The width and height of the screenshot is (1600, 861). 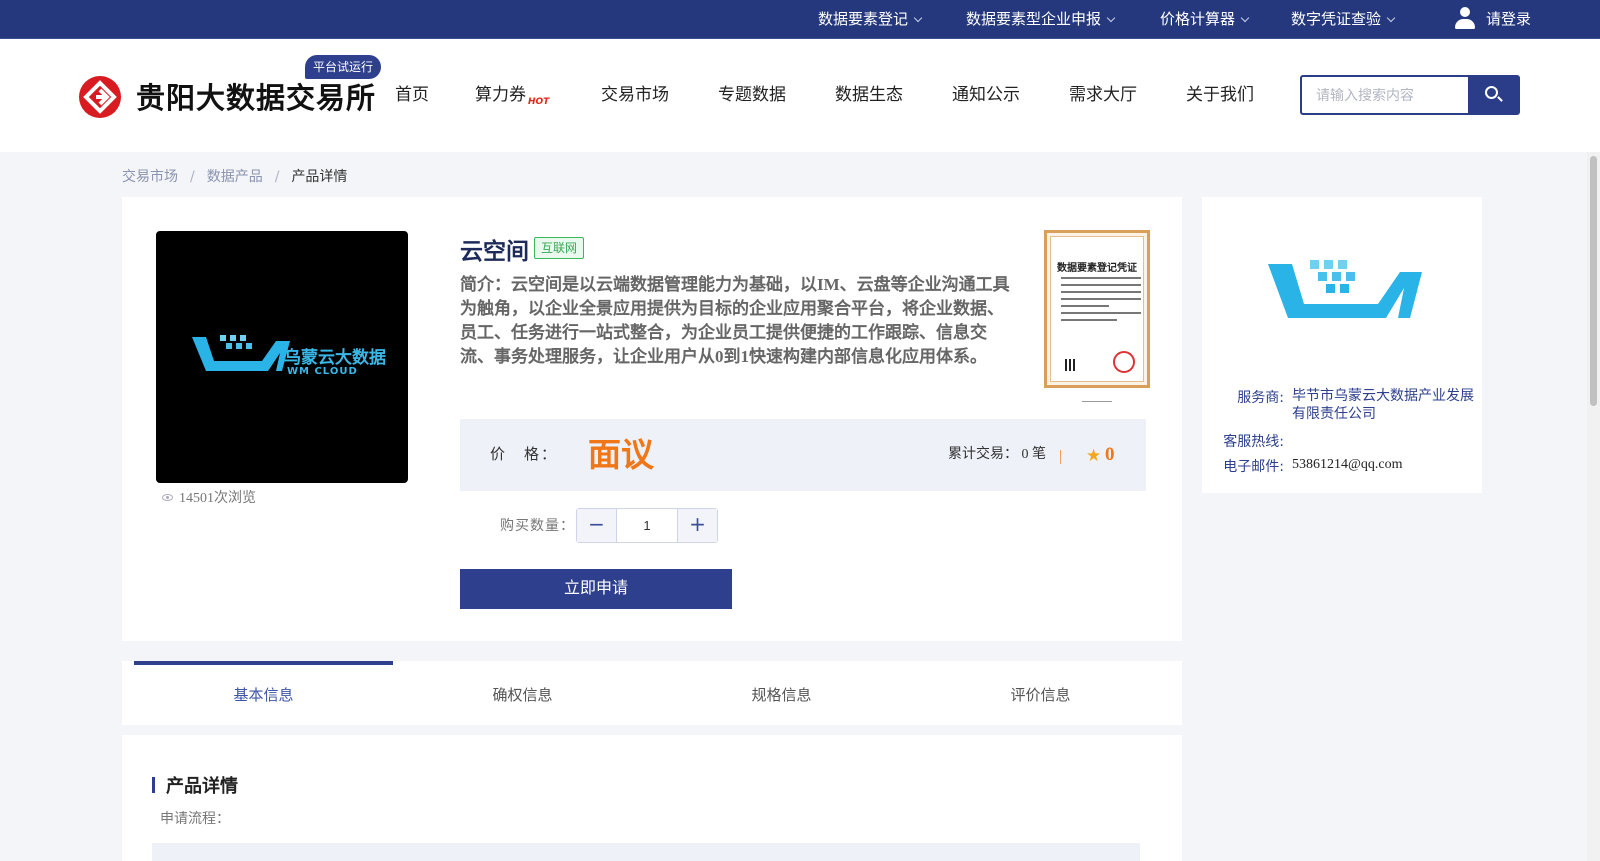 What do you see at coordinates (1345, 289) in the screenshot?
I see `seller-logo-icon` at bounding box center [1345, 289].